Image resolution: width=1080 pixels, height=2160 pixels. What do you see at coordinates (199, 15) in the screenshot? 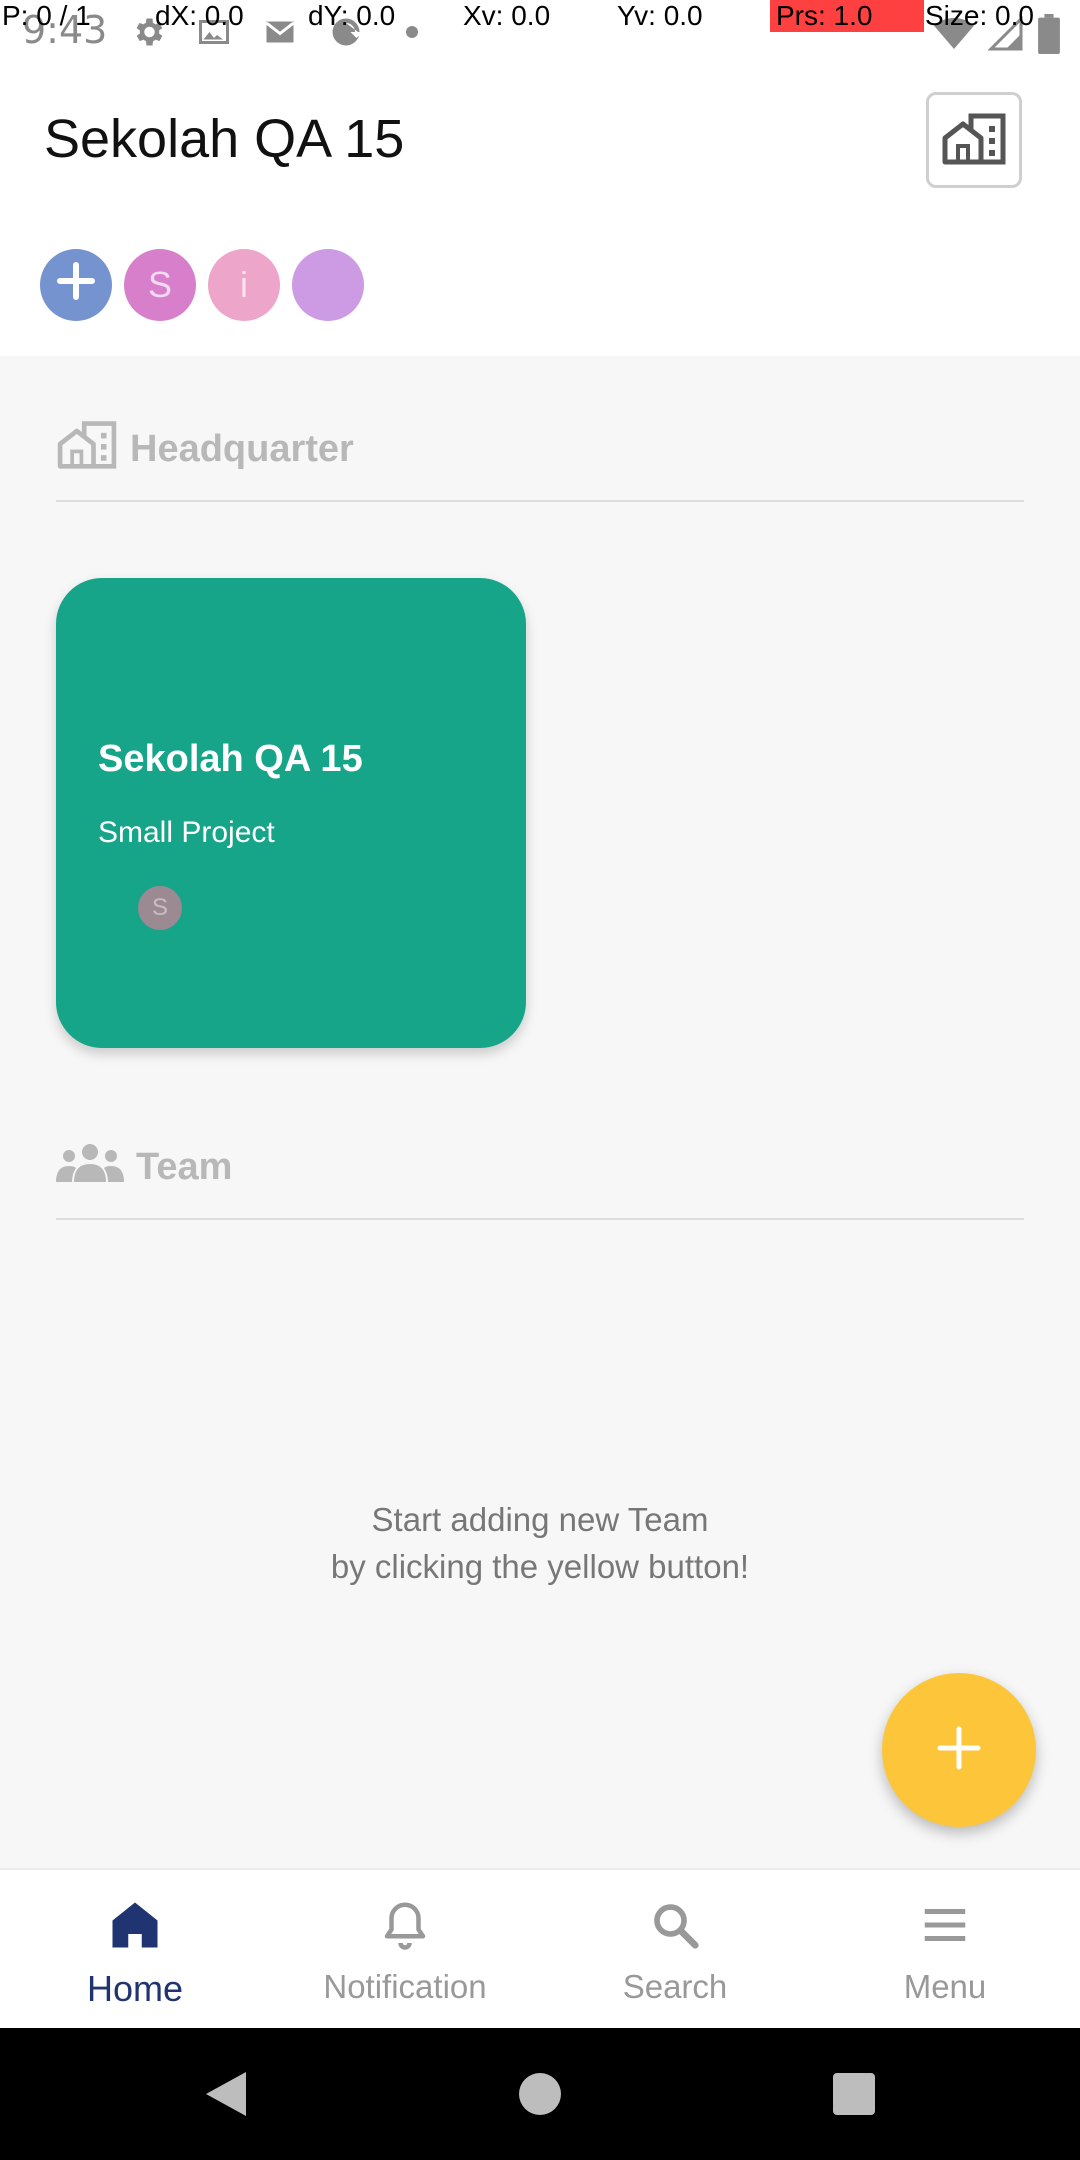
I see `debug-dx: dX: 0.0` at bounding box center [199, 15].